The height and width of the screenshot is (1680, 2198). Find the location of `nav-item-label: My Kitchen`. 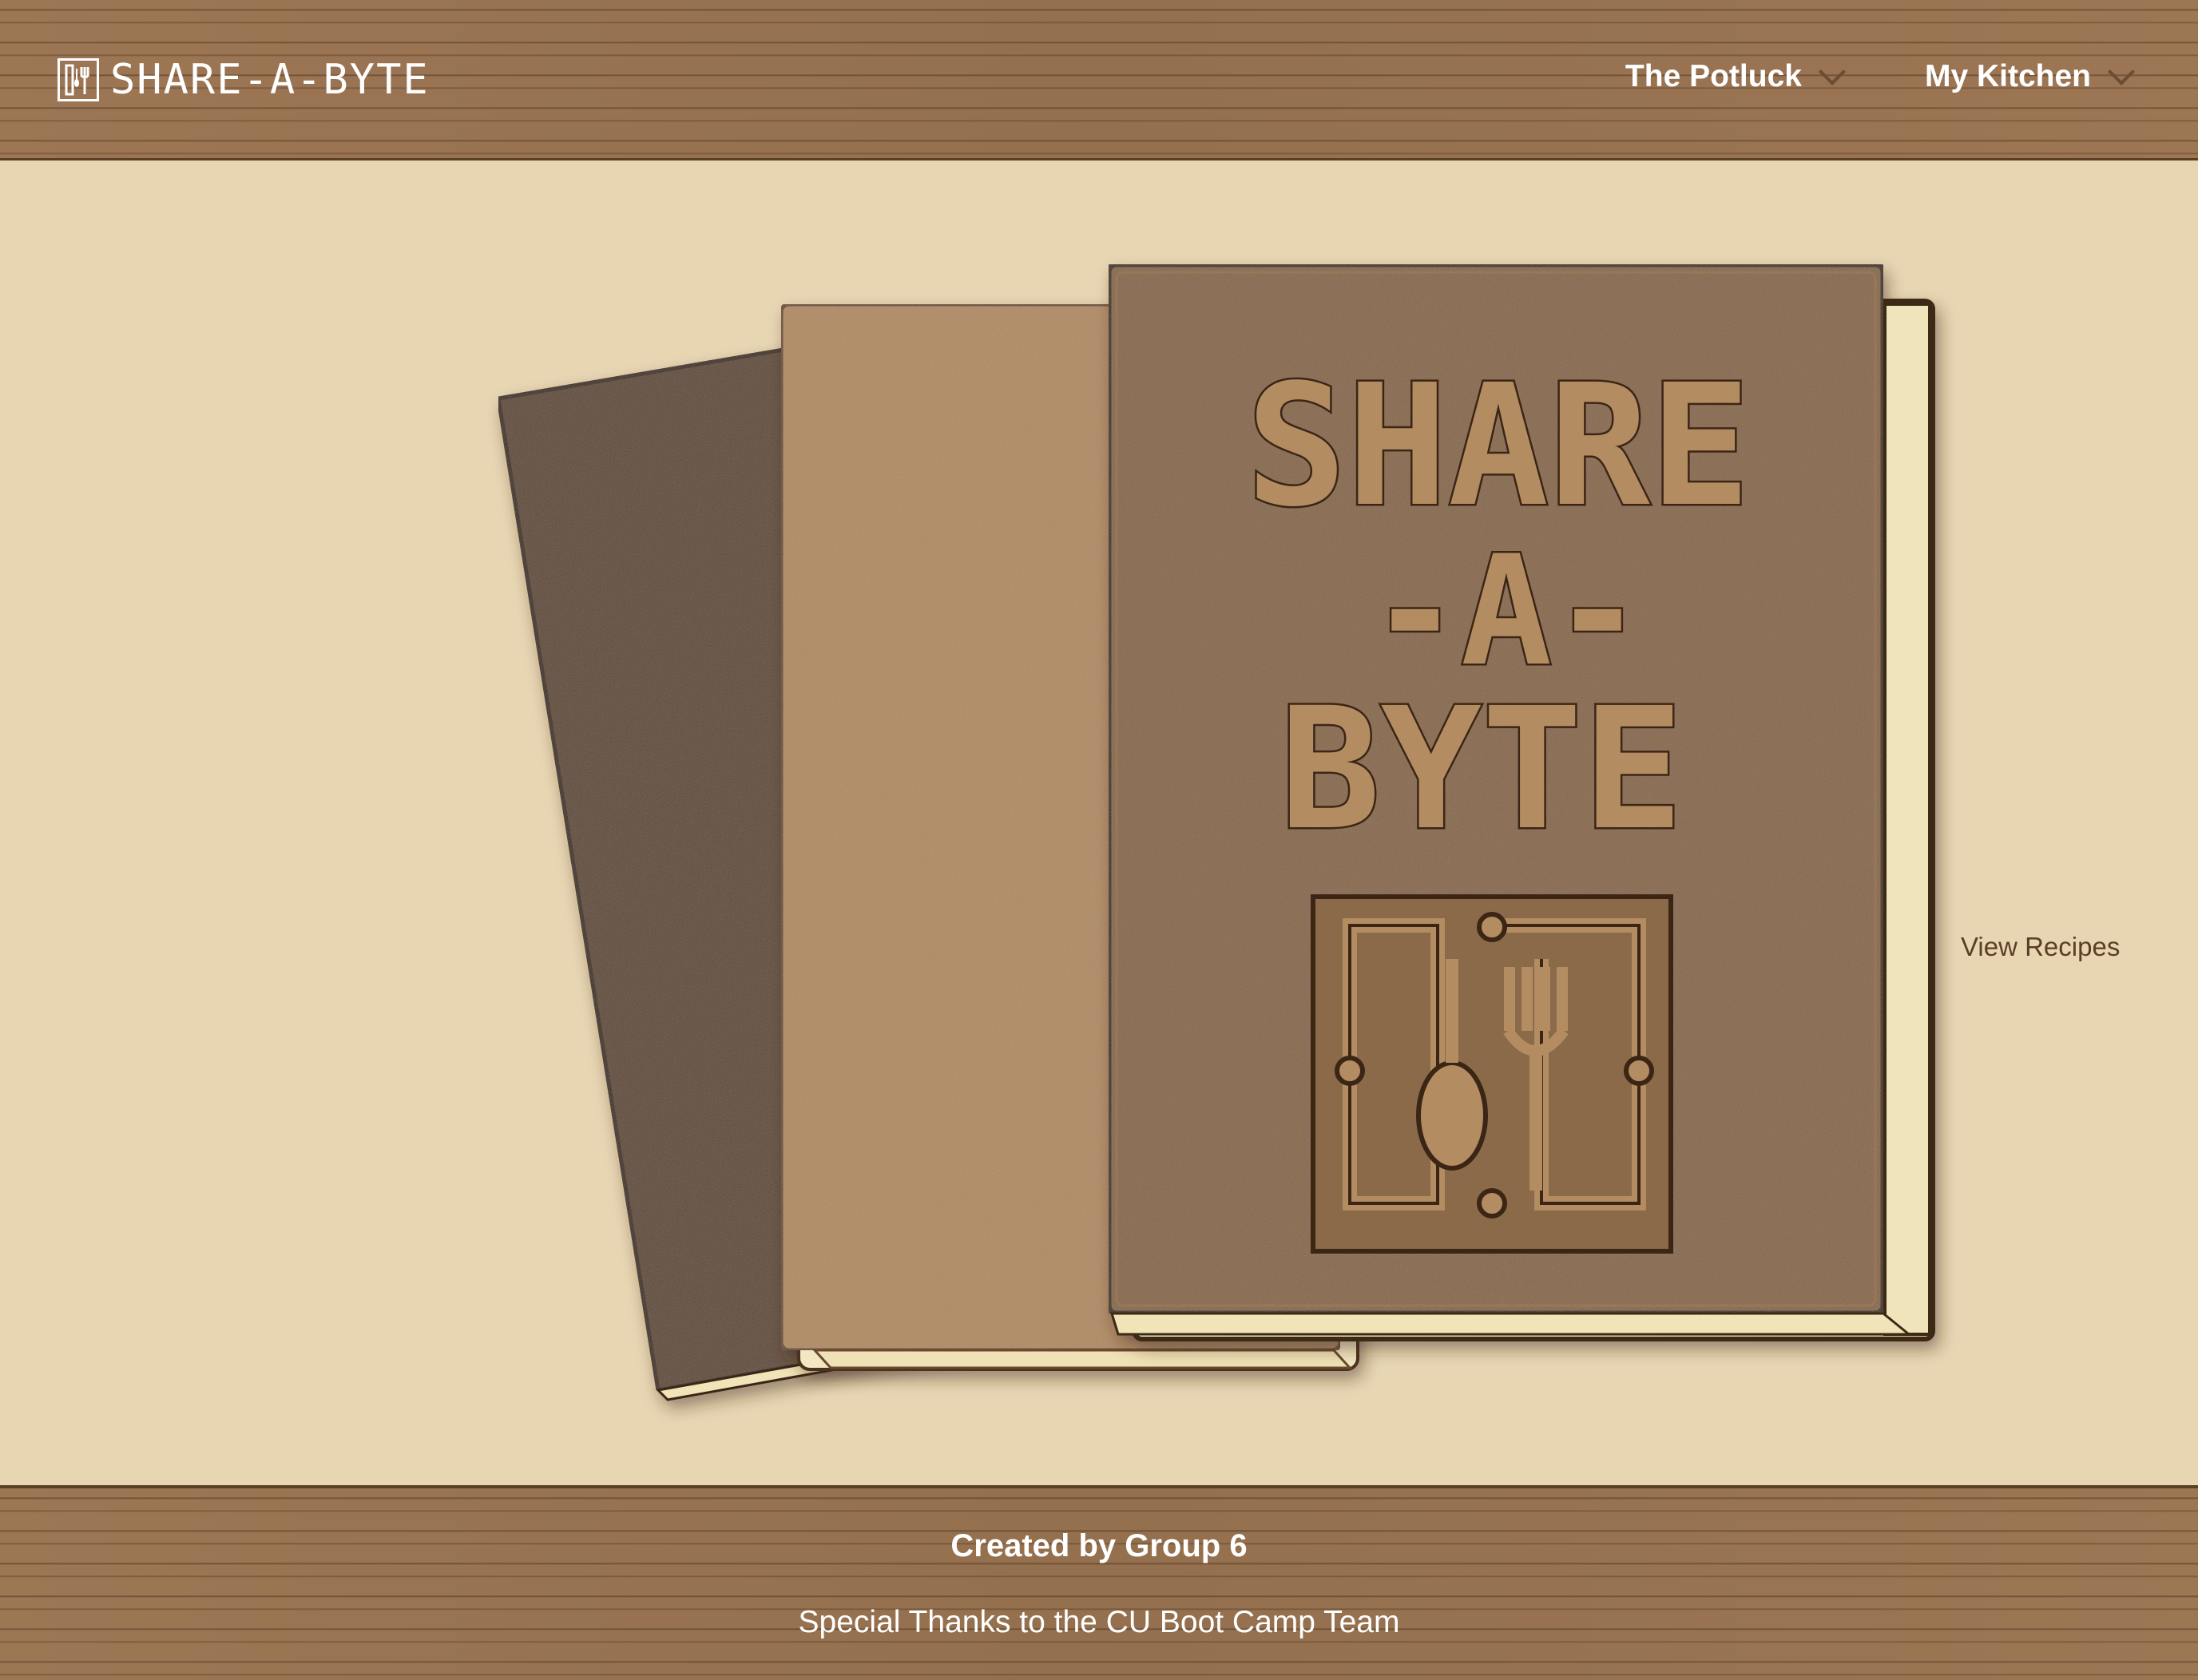

nav-item-label: My Kitchen is located at coordinates (2007, 76).